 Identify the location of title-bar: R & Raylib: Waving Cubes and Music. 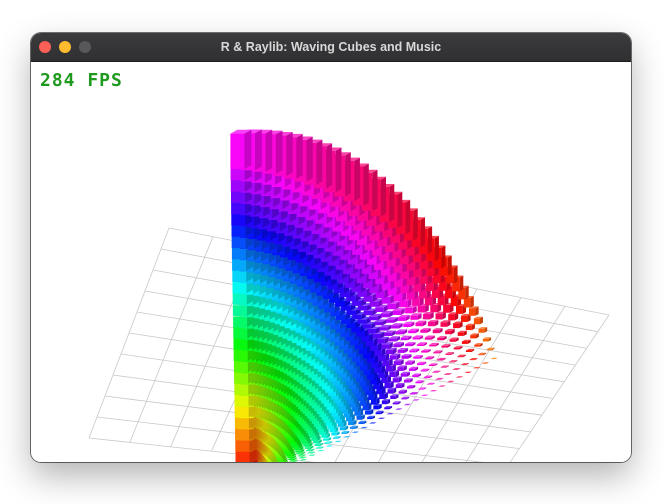
(331, 47).